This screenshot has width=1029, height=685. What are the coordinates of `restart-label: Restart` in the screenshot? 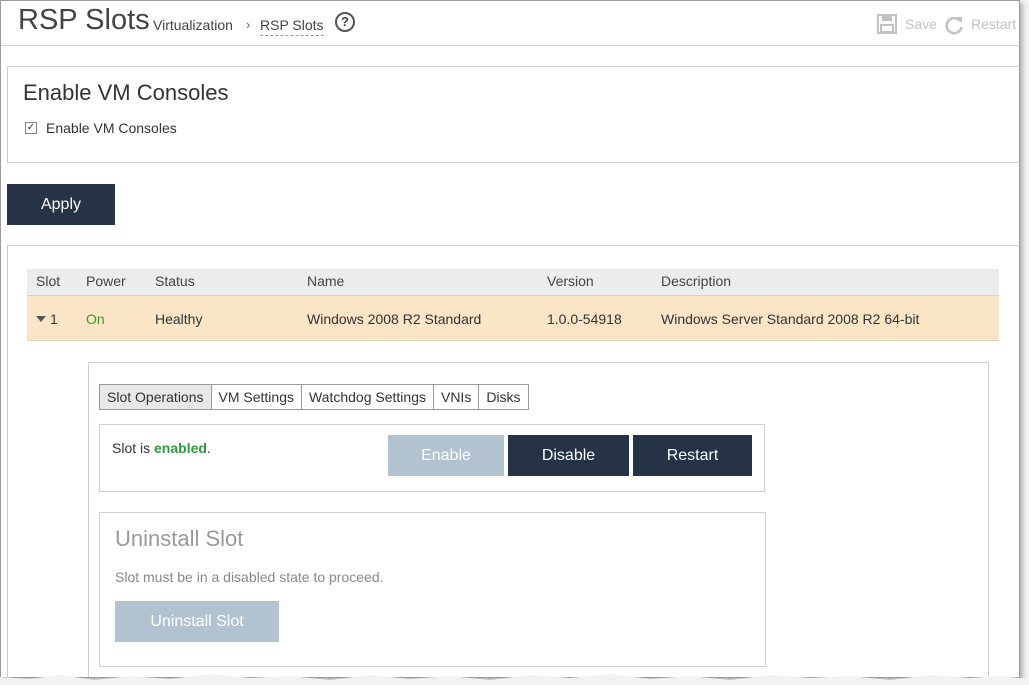 It's located at (994, 24).